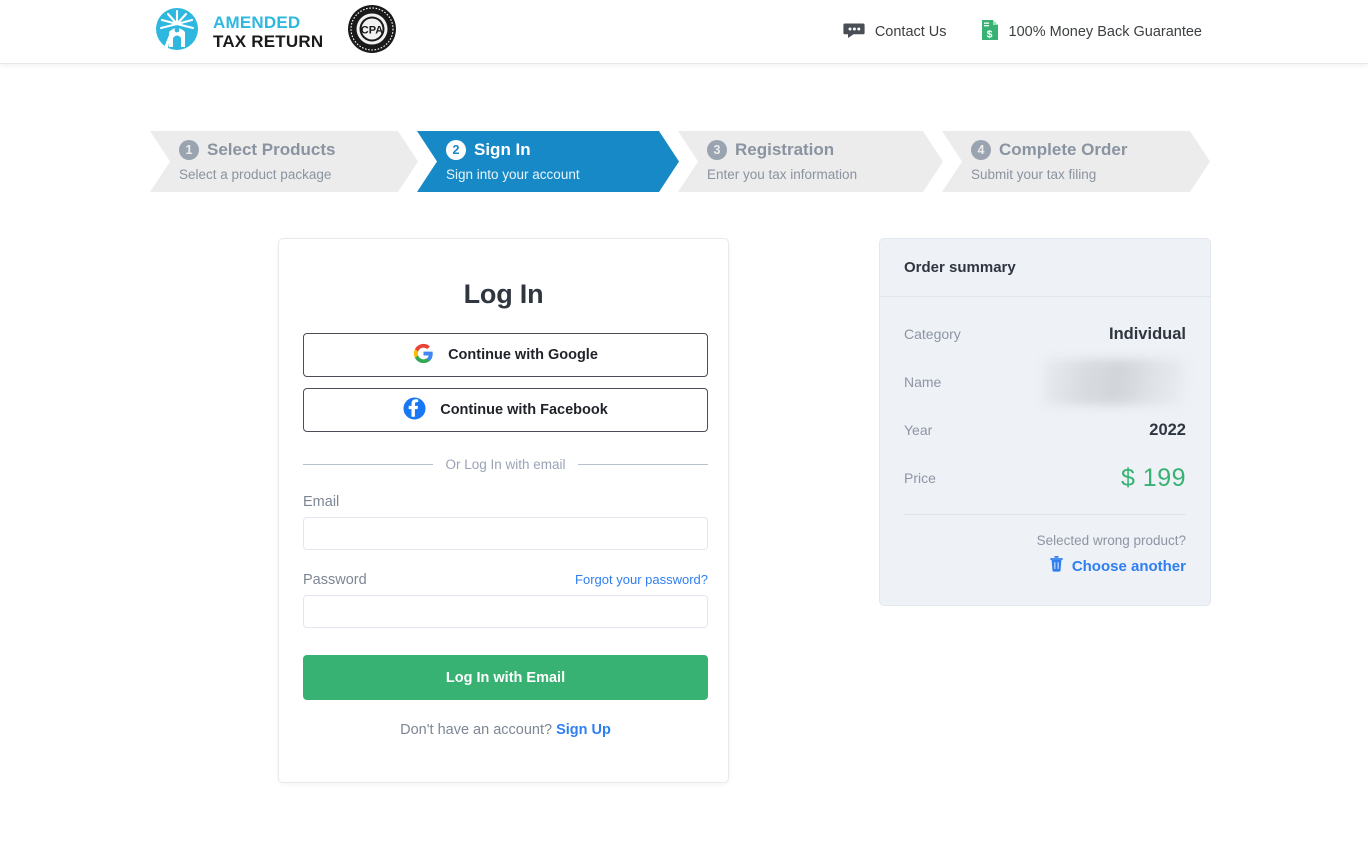 Image resolution: width=1368 pixels, height=855 pixels. Describe the element at coordinates (255, 174) in the screenshot. I see `step-1-sublabel: Select a product package` at that location.